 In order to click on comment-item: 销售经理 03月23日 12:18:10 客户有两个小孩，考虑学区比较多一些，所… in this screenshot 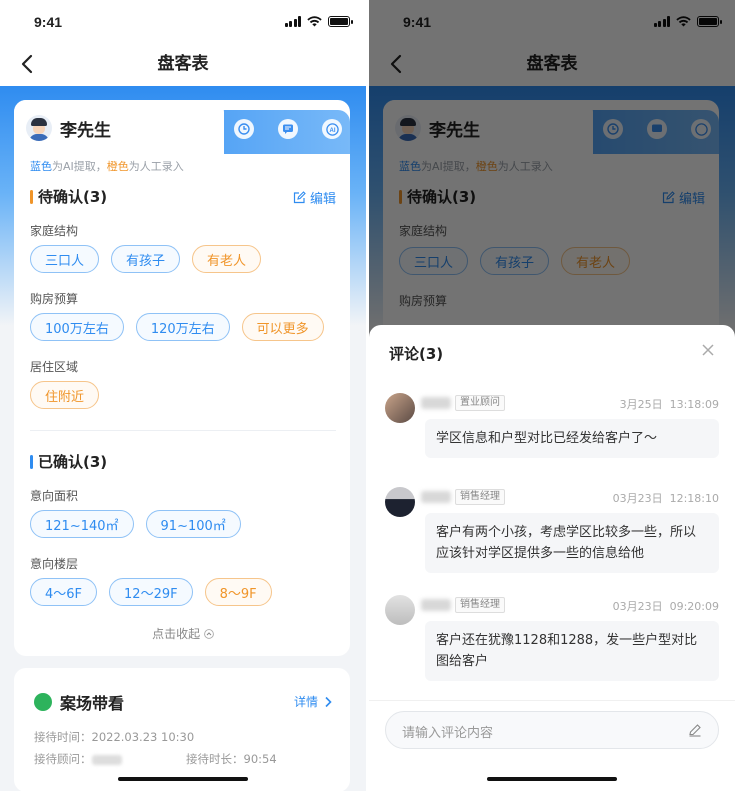, I will do `click(552, 542)`.